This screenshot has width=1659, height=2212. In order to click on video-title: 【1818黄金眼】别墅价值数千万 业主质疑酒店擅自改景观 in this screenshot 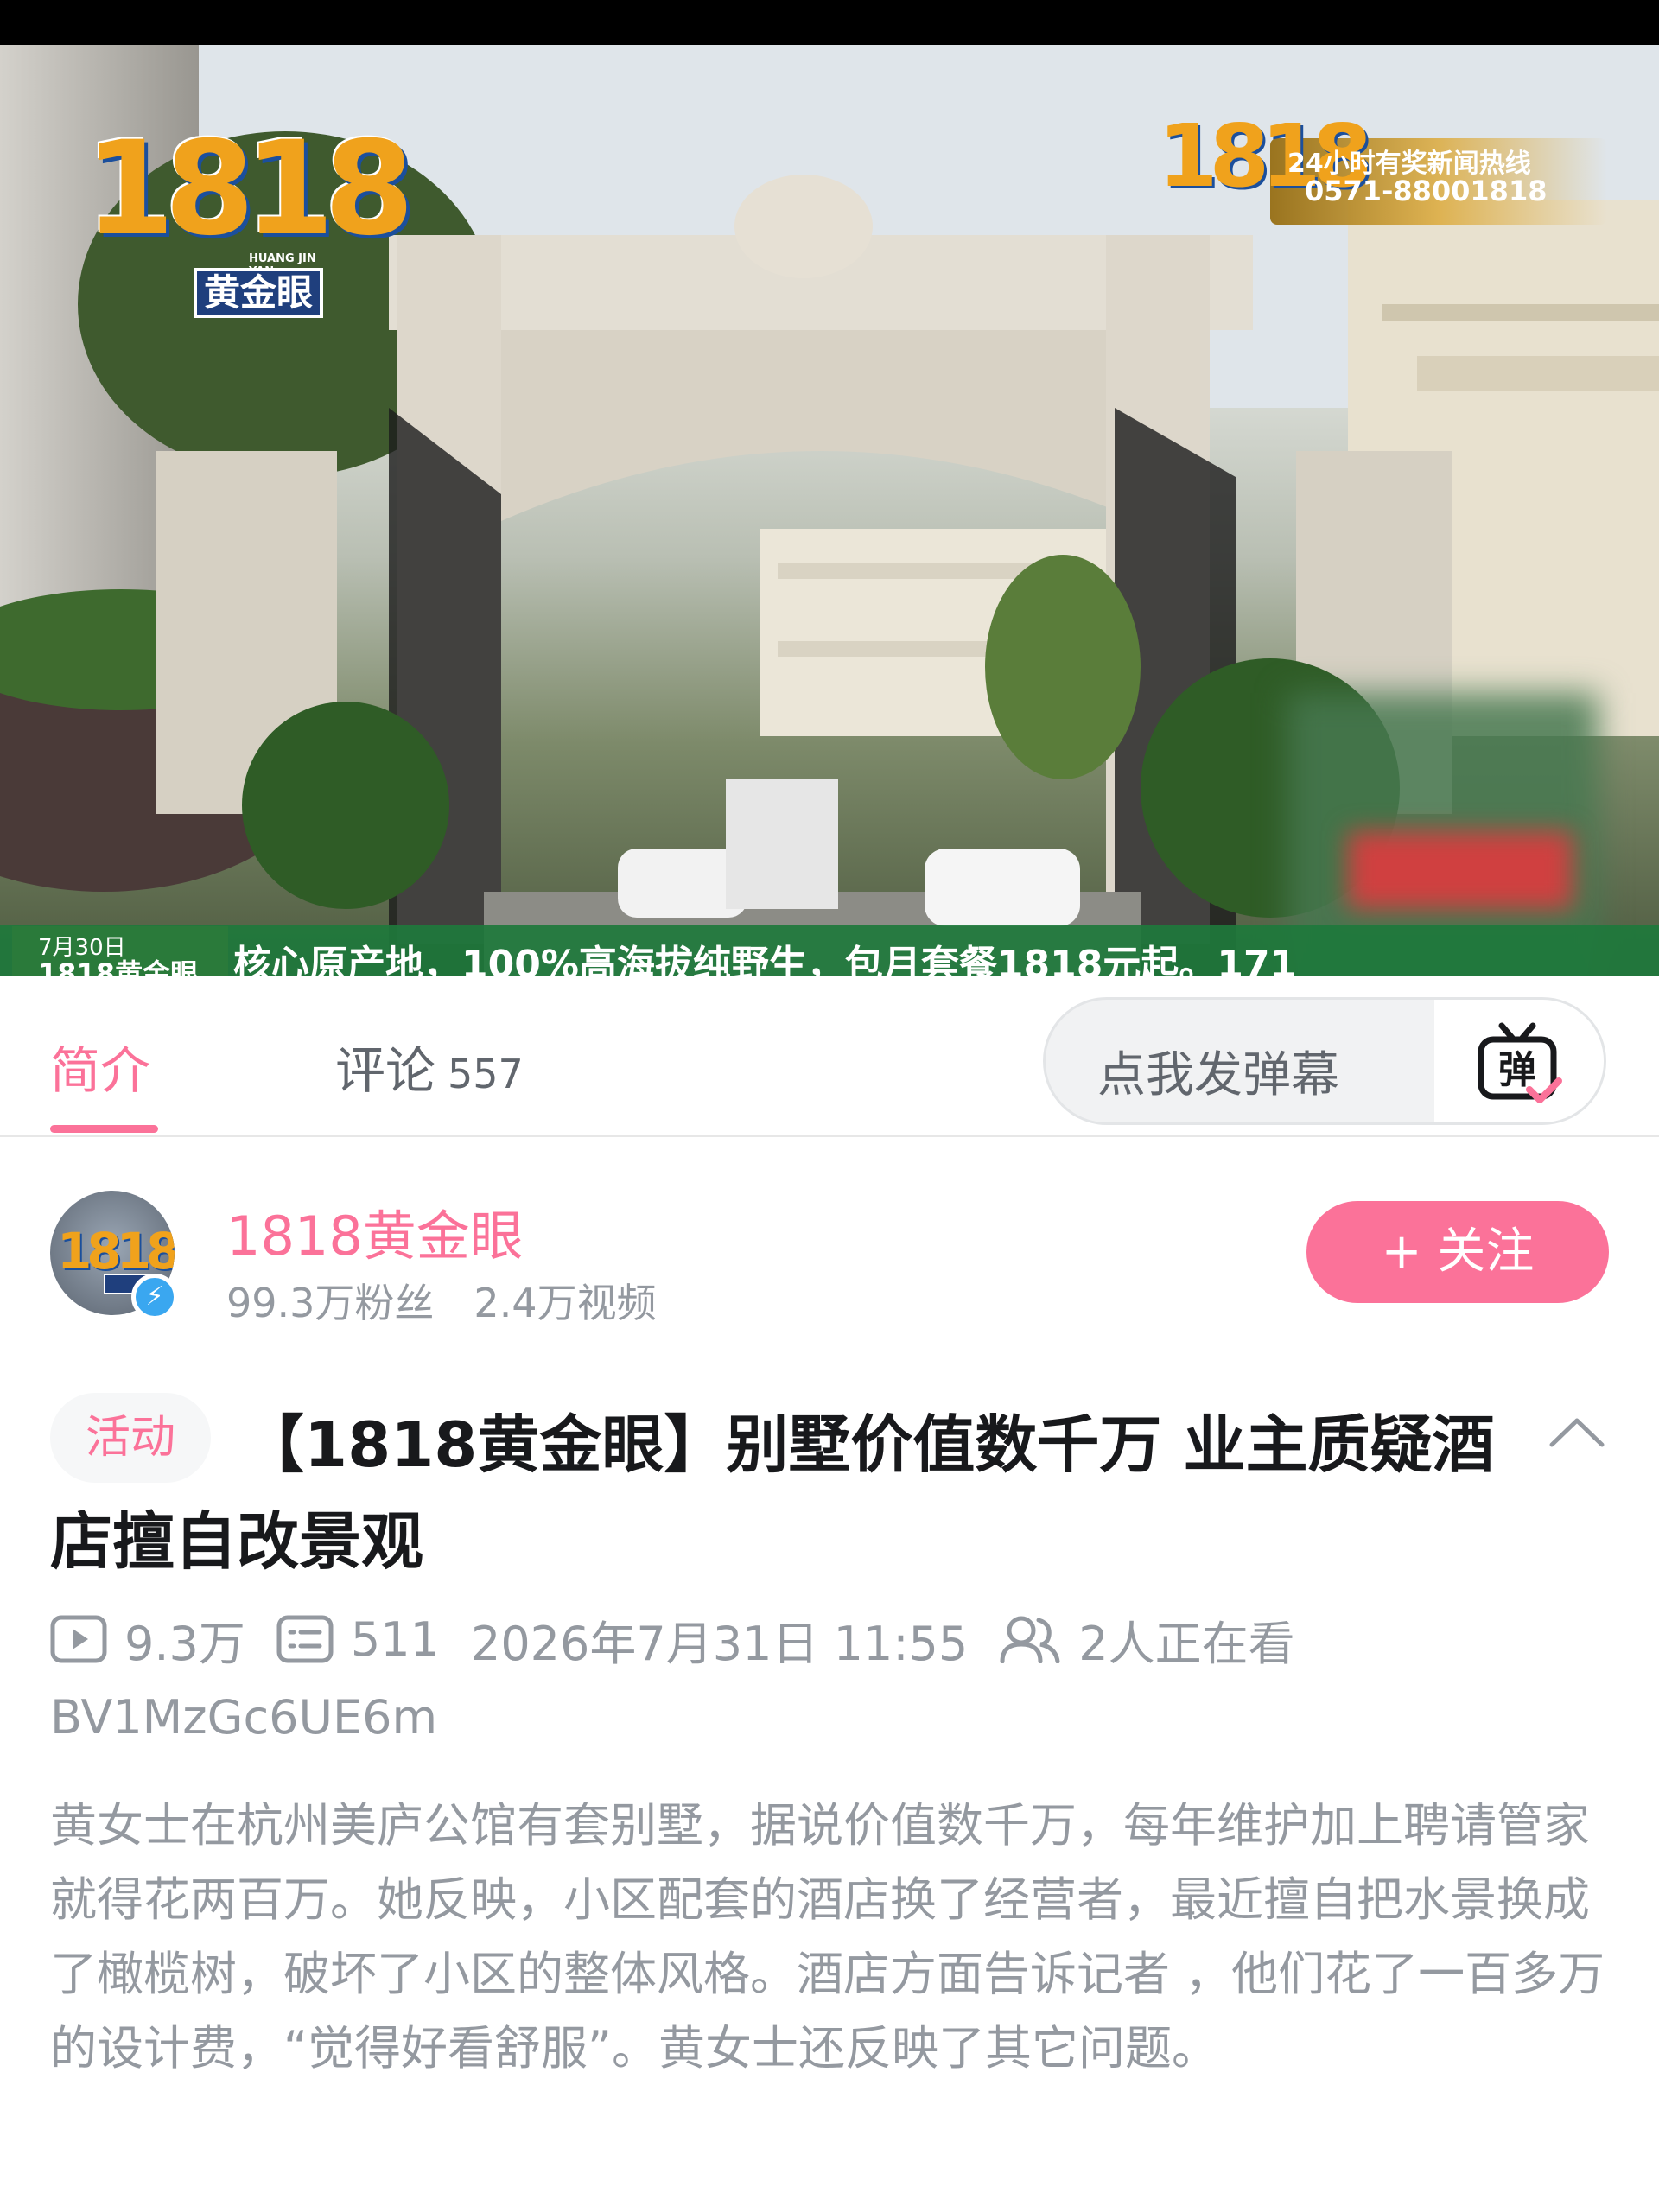, I will do `click(772, 1493)`.